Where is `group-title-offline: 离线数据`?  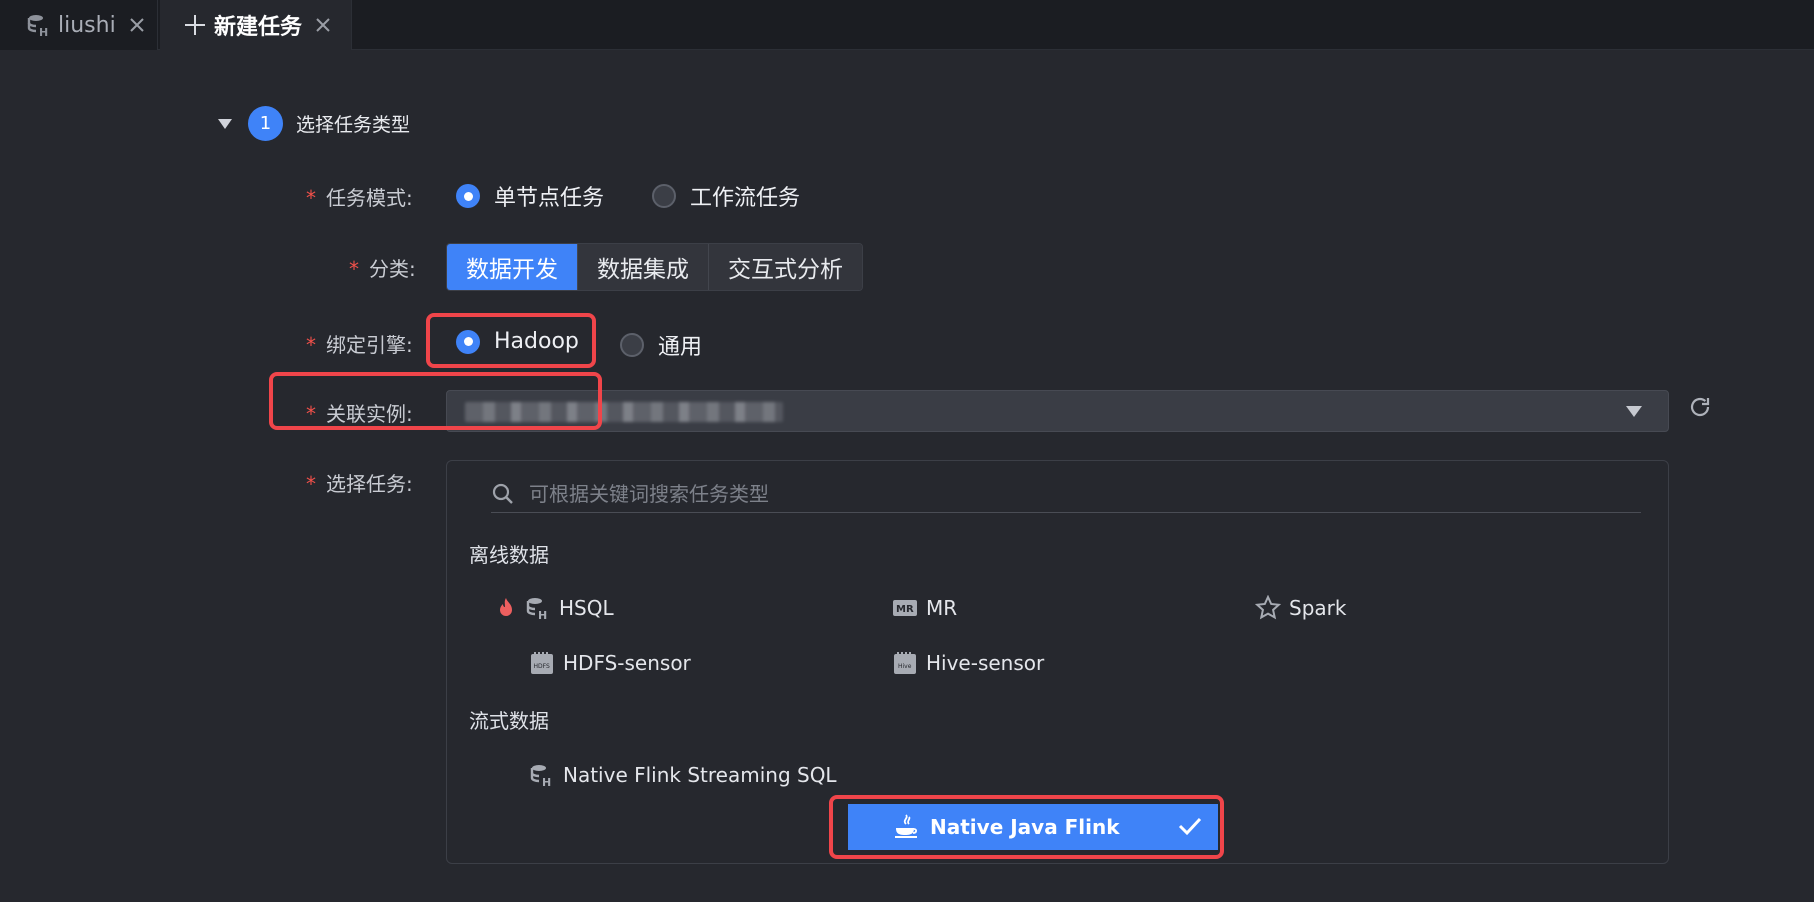 group-title-offline: 离线数据 is located at coordinates (509, 555).